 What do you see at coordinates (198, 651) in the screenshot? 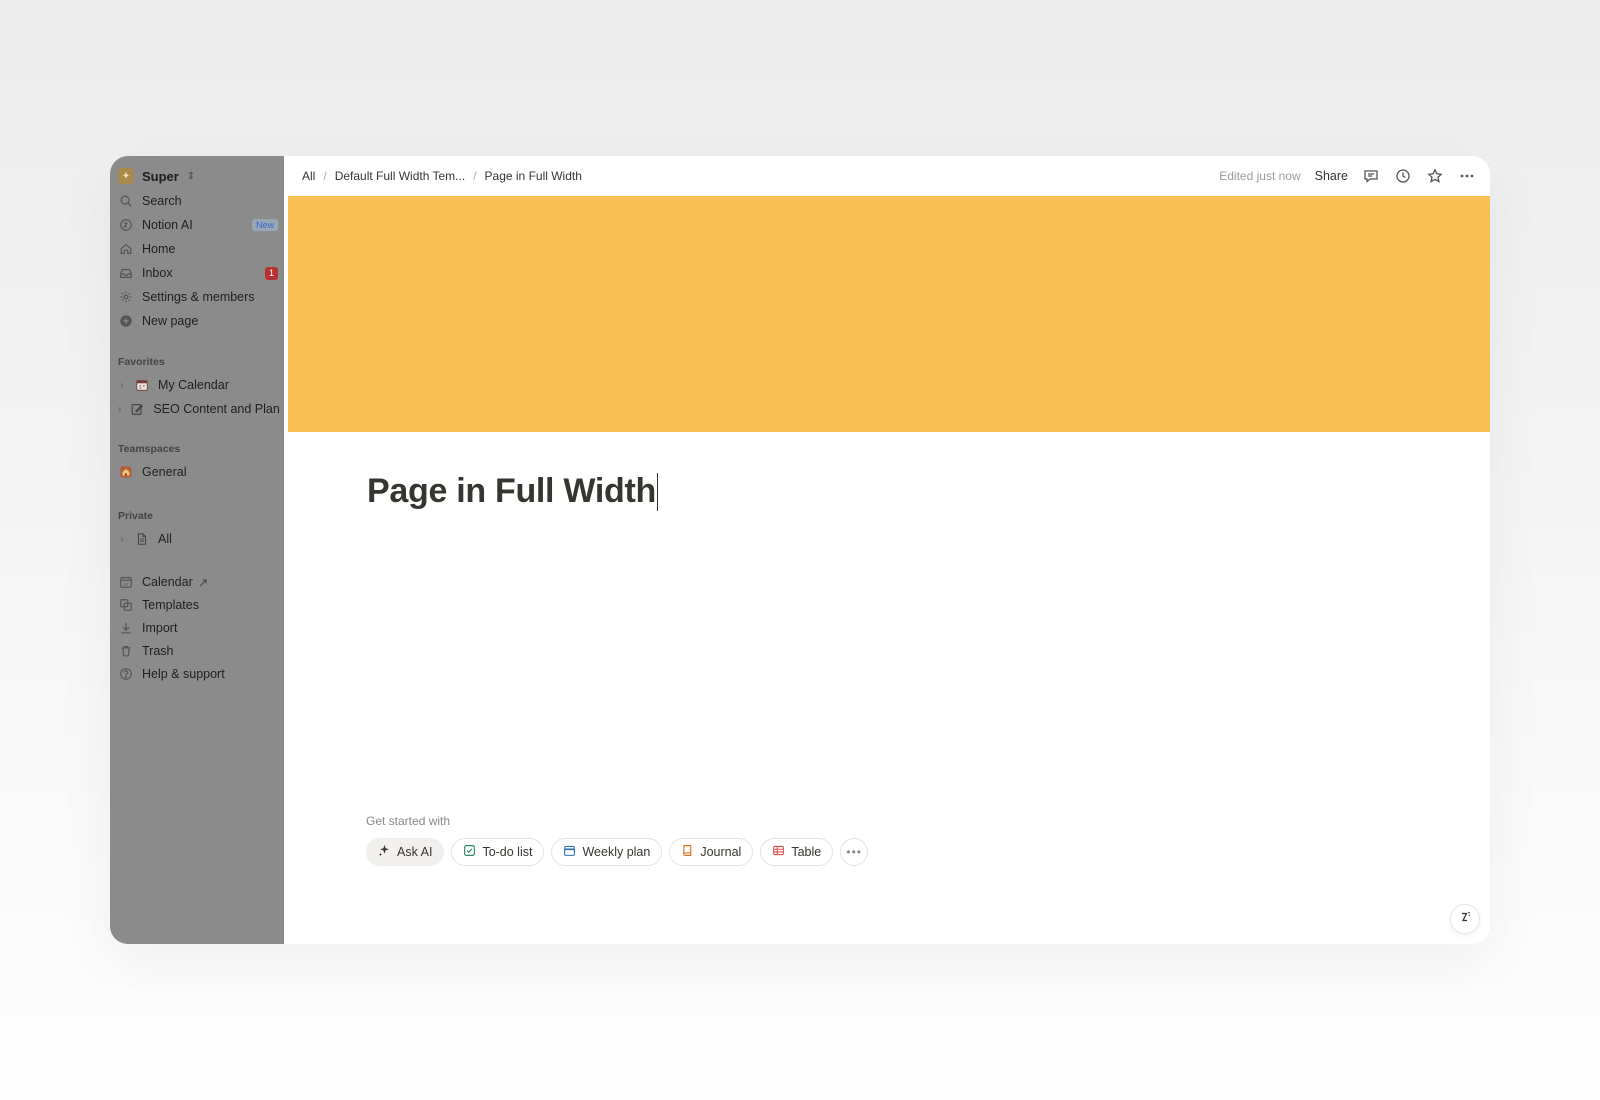
I see `sidebar-item-trash: Trash` at bounding box center [198, 651].